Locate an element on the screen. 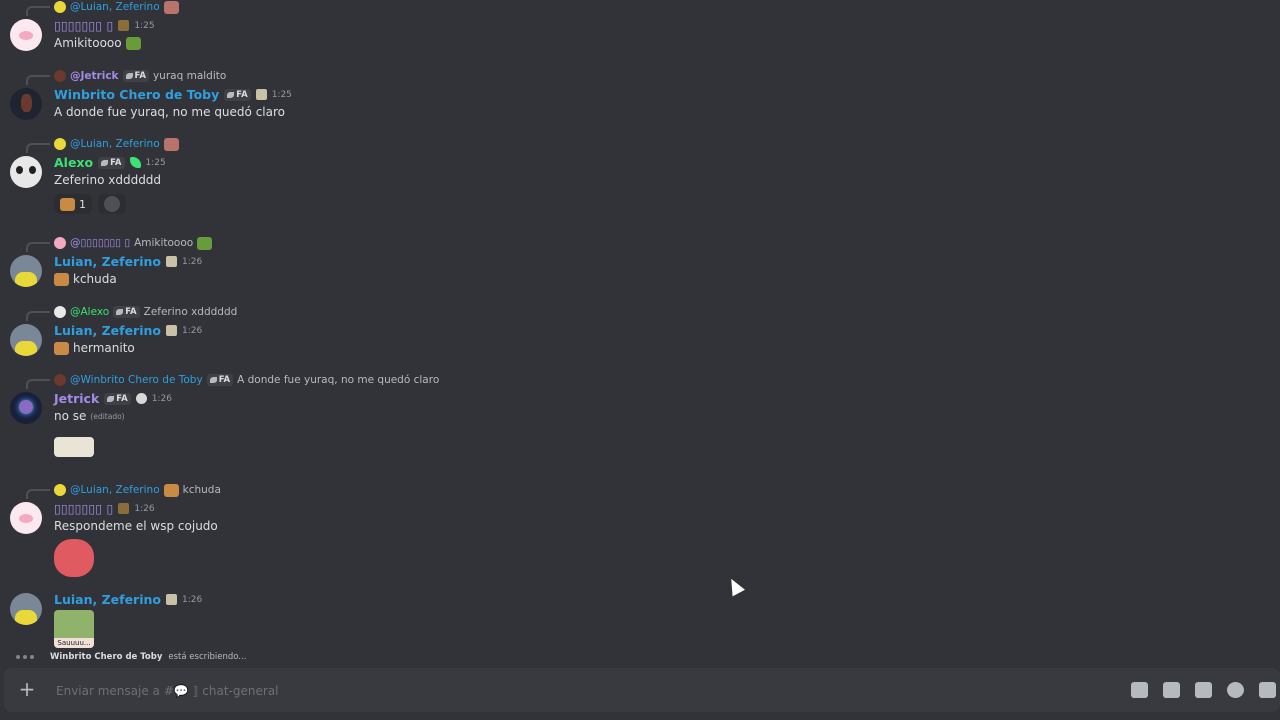  message-composer: + is located at coordinates (642, 690).